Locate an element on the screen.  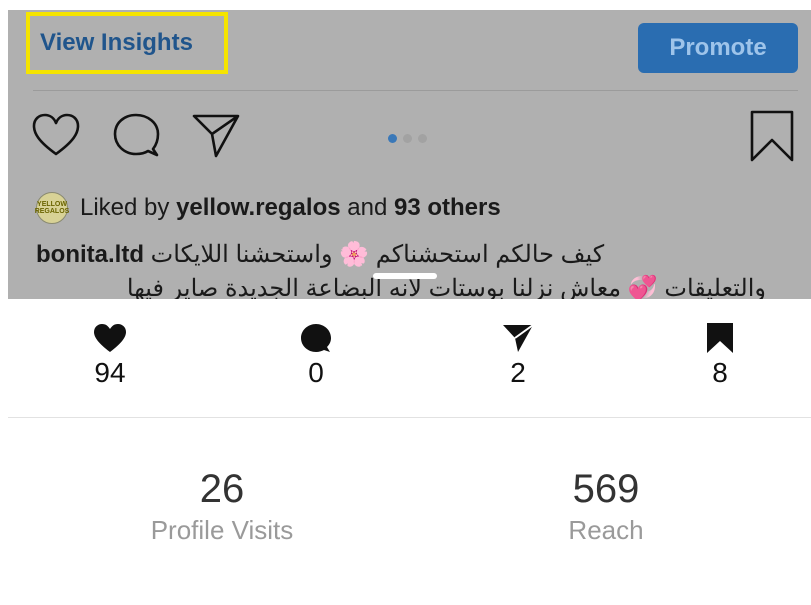
carousel-indicator is located at coordinates (407, 138).